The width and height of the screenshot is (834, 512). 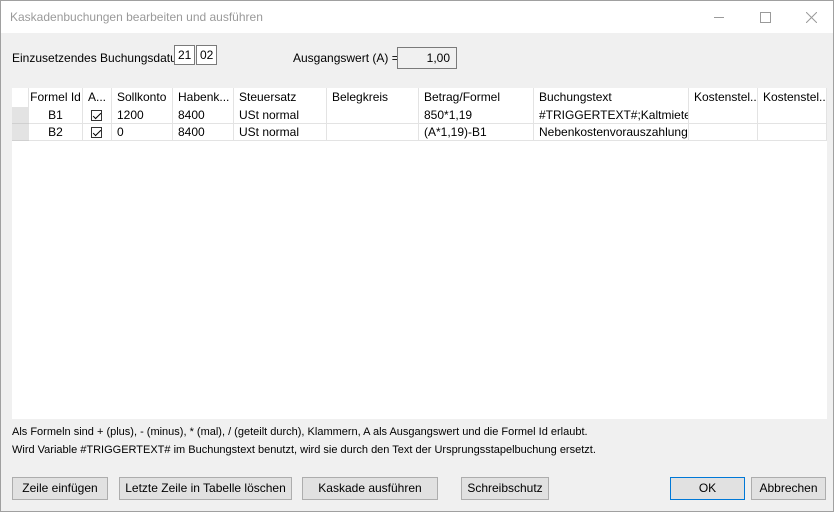 I want to click on minimize-button, so click(x=719, y=17).